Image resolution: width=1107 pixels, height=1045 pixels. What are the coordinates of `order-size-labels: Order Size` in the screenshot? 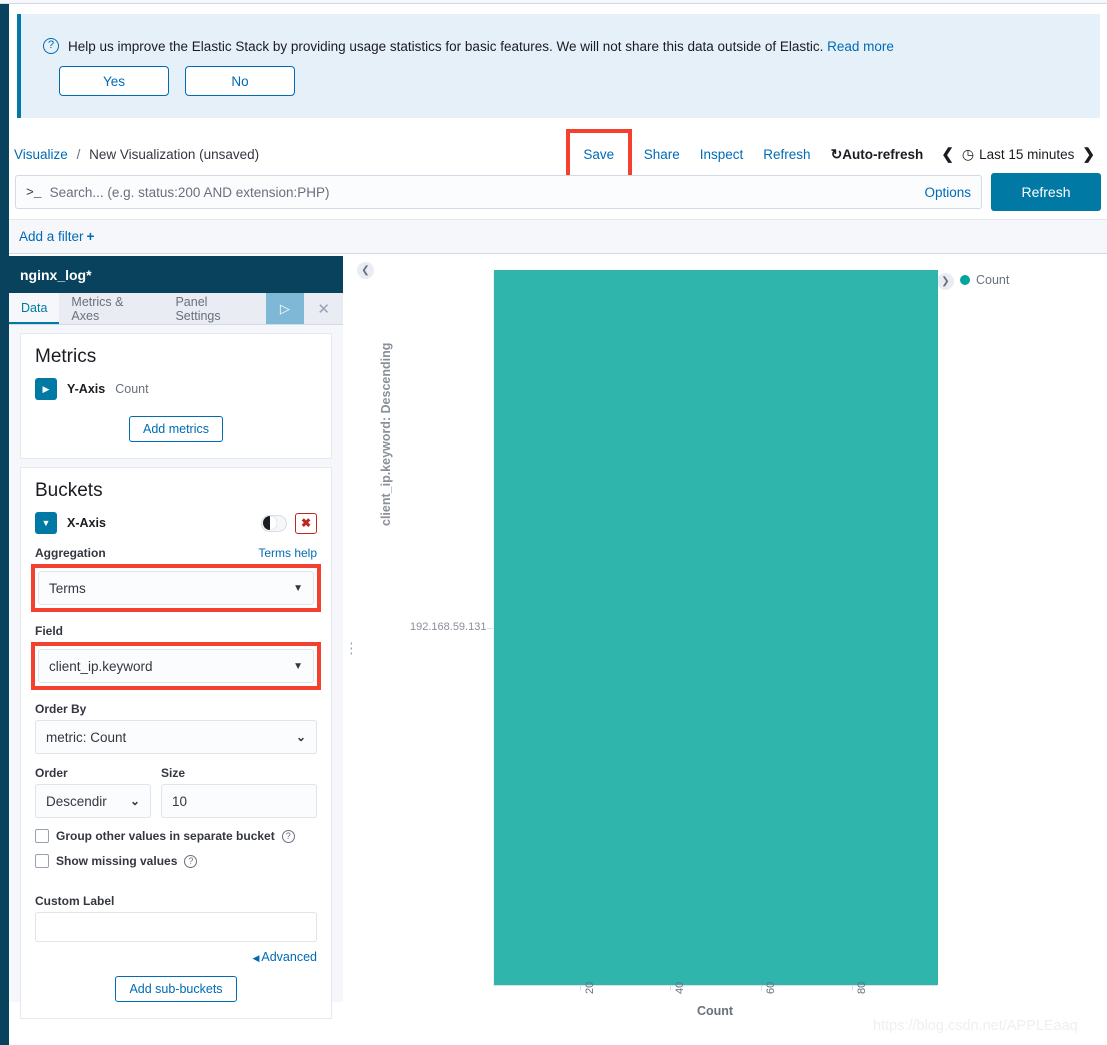 It's located at (176, 769).